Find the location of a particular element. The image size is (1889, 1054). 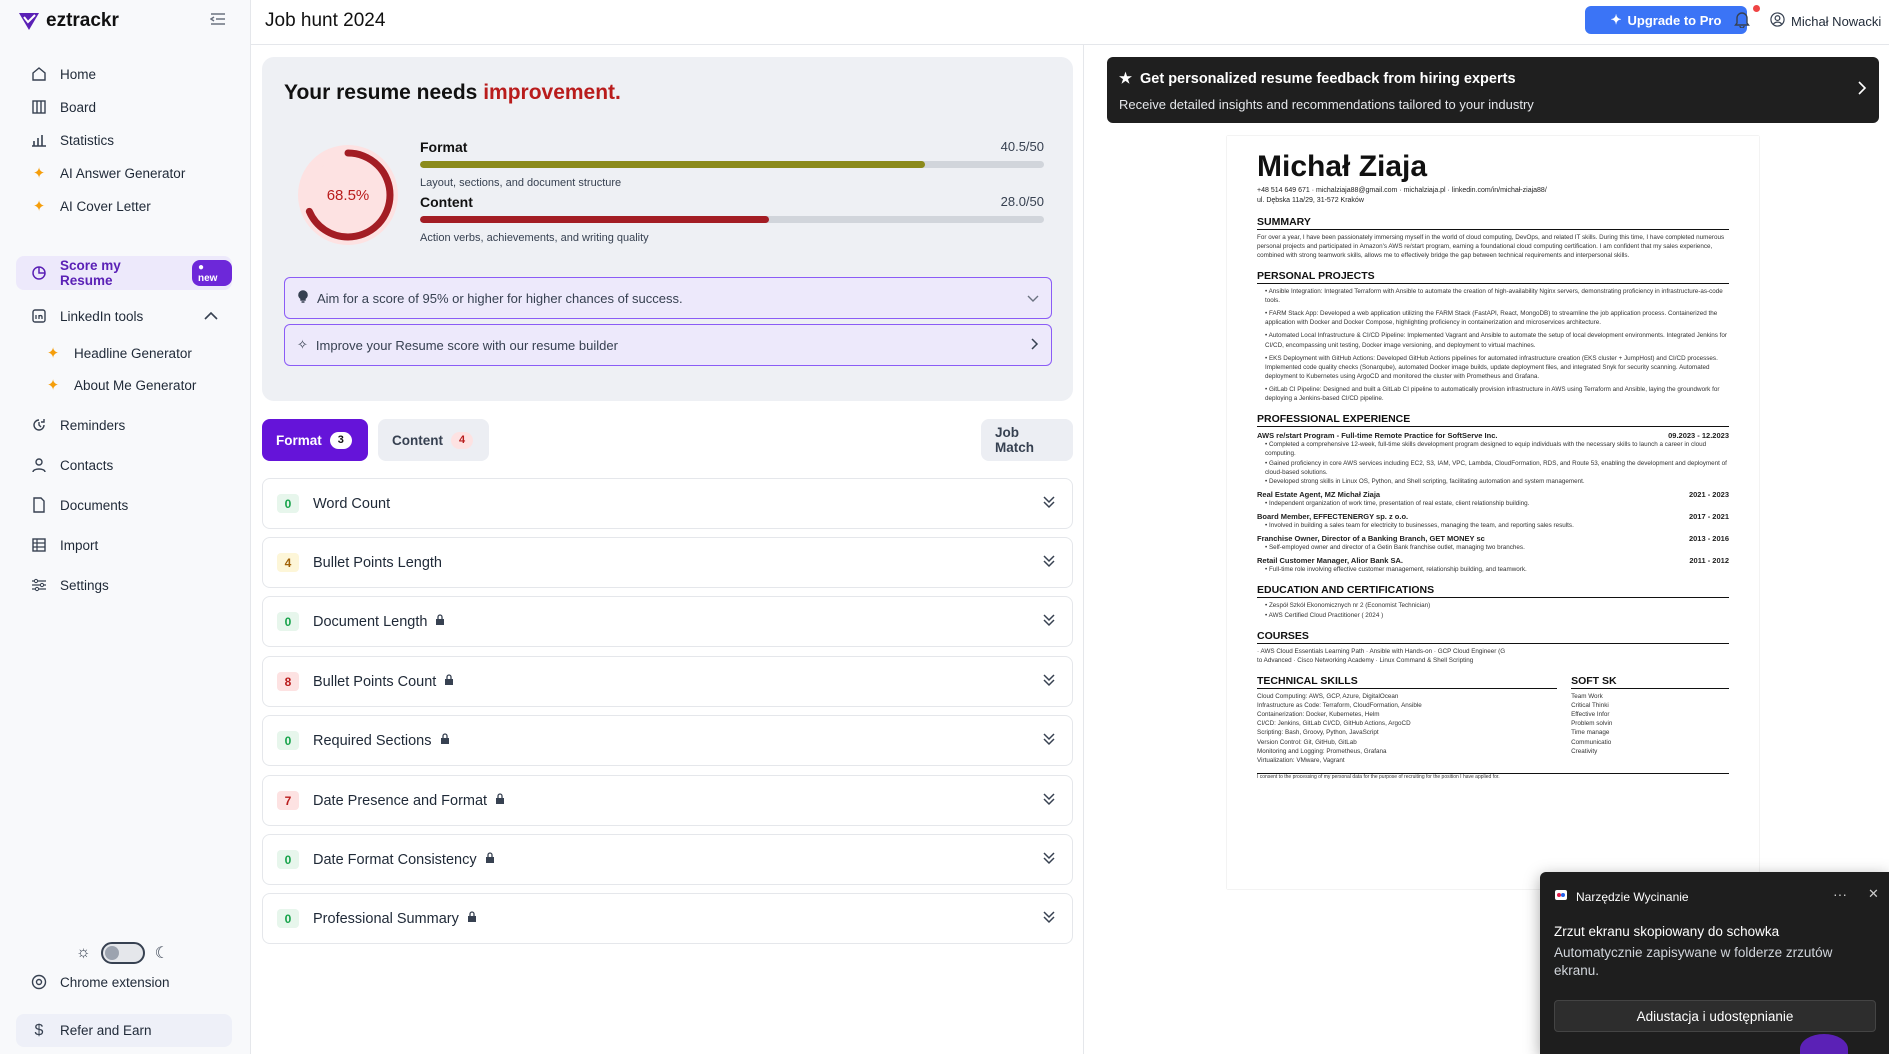

content-progress-bar is located at coordinates (732, 219).